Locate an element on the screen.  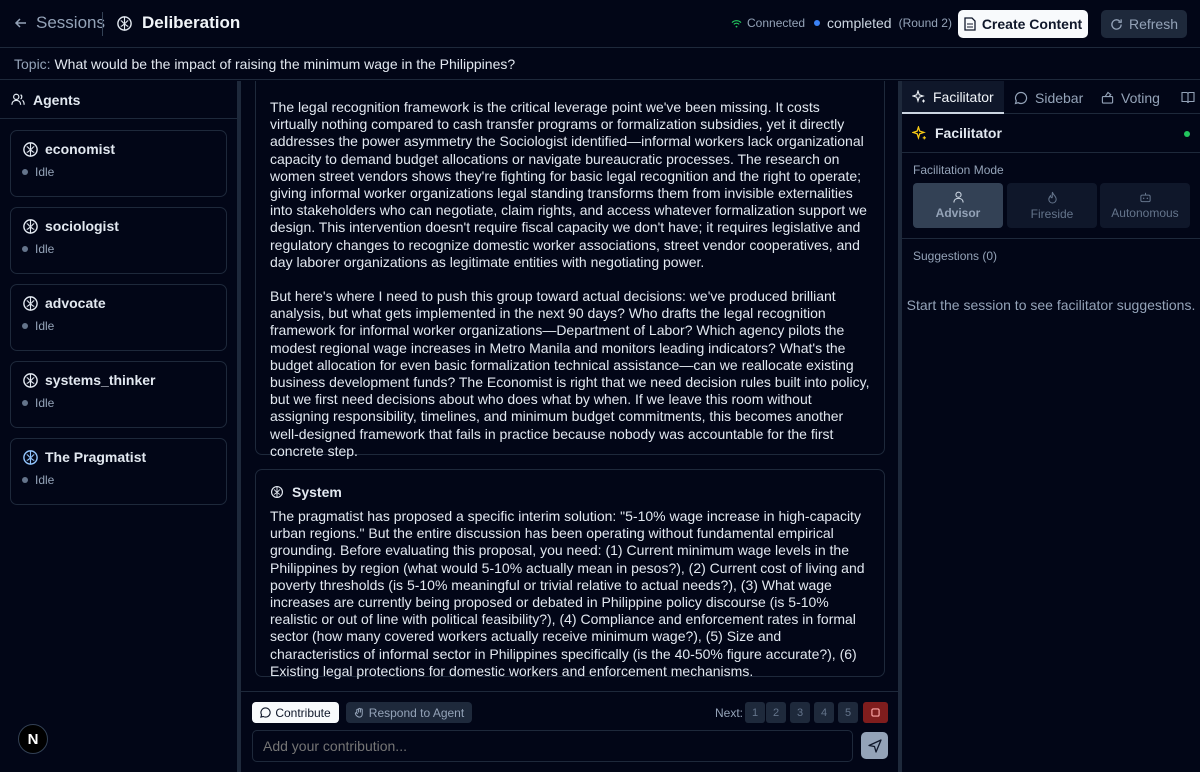
mode-autonomous-button: Autonomous is located at coordinates (1145, 205).